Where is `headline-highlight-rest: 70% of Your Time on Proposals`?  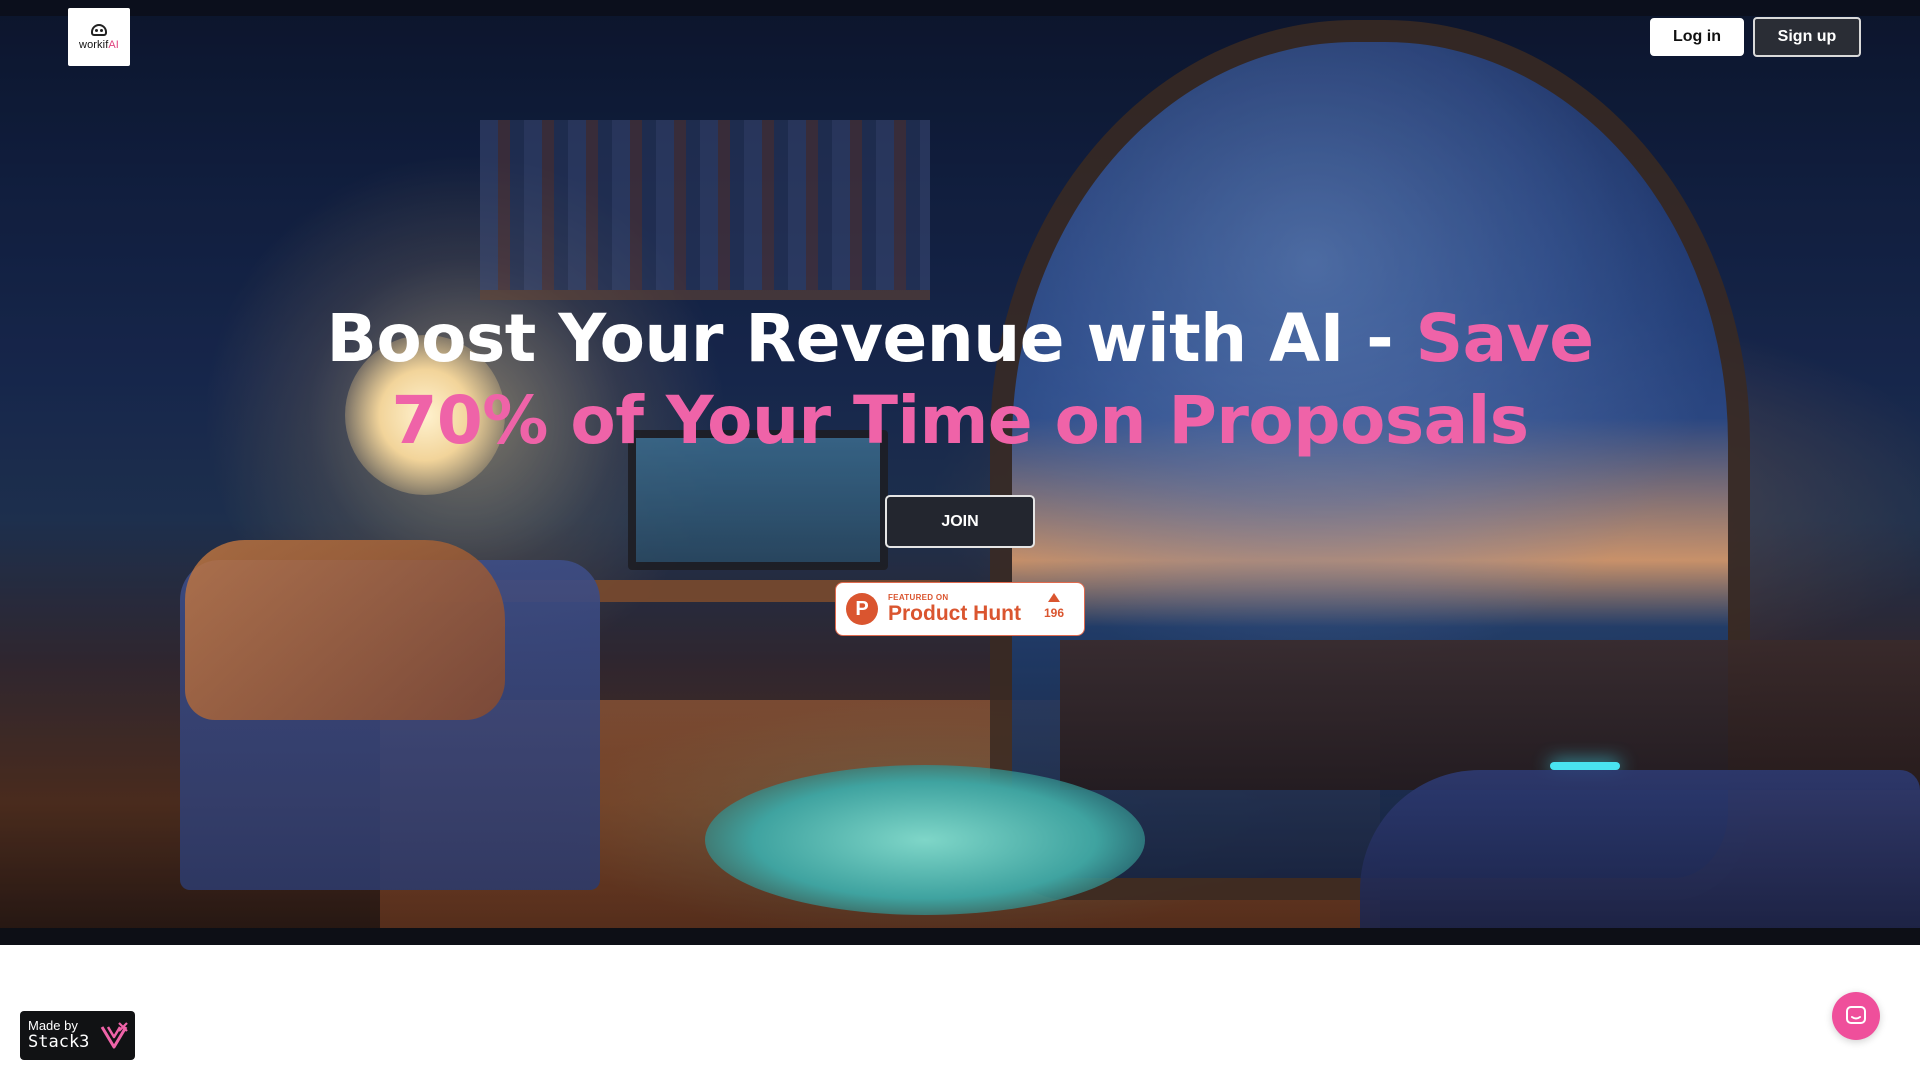
headline-highlight-rest: 70% of Your Time on Proposals is located at coordinates (960, 420).